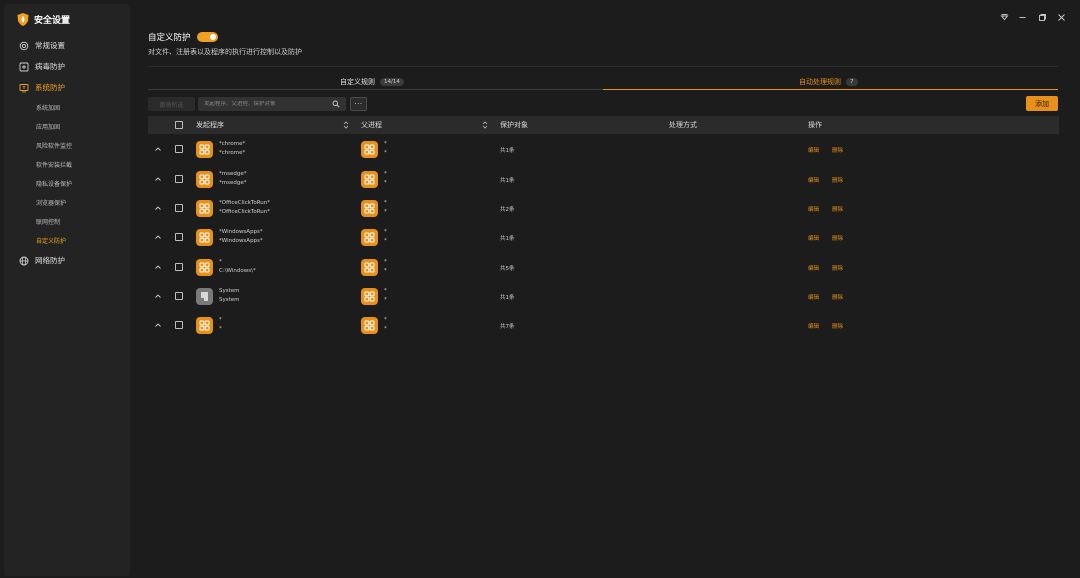 This screenshot has height=578, width=1080. What do you see at coordinates (48, 107) in the screenshot?
I see `sidebar-subitem-system-hardening: 系统加固` at bounding box center [48, 107].